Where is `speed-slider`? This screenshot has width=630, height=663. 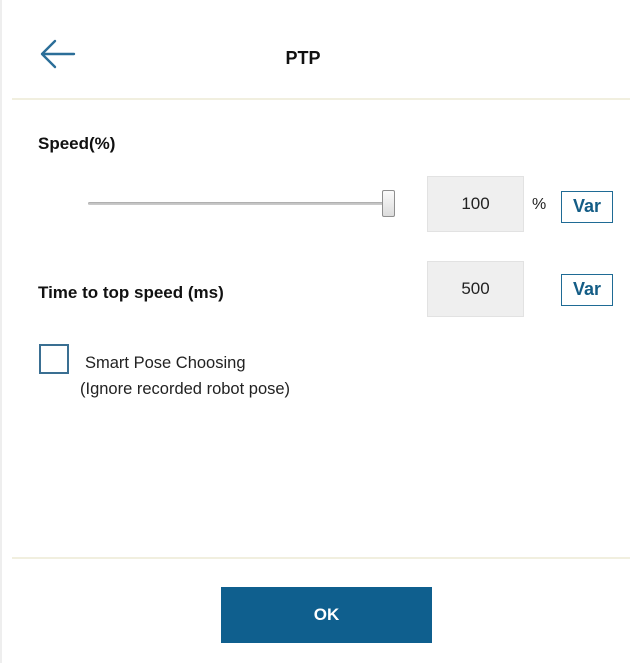
speed-slider is located at coordinates (244, 204).